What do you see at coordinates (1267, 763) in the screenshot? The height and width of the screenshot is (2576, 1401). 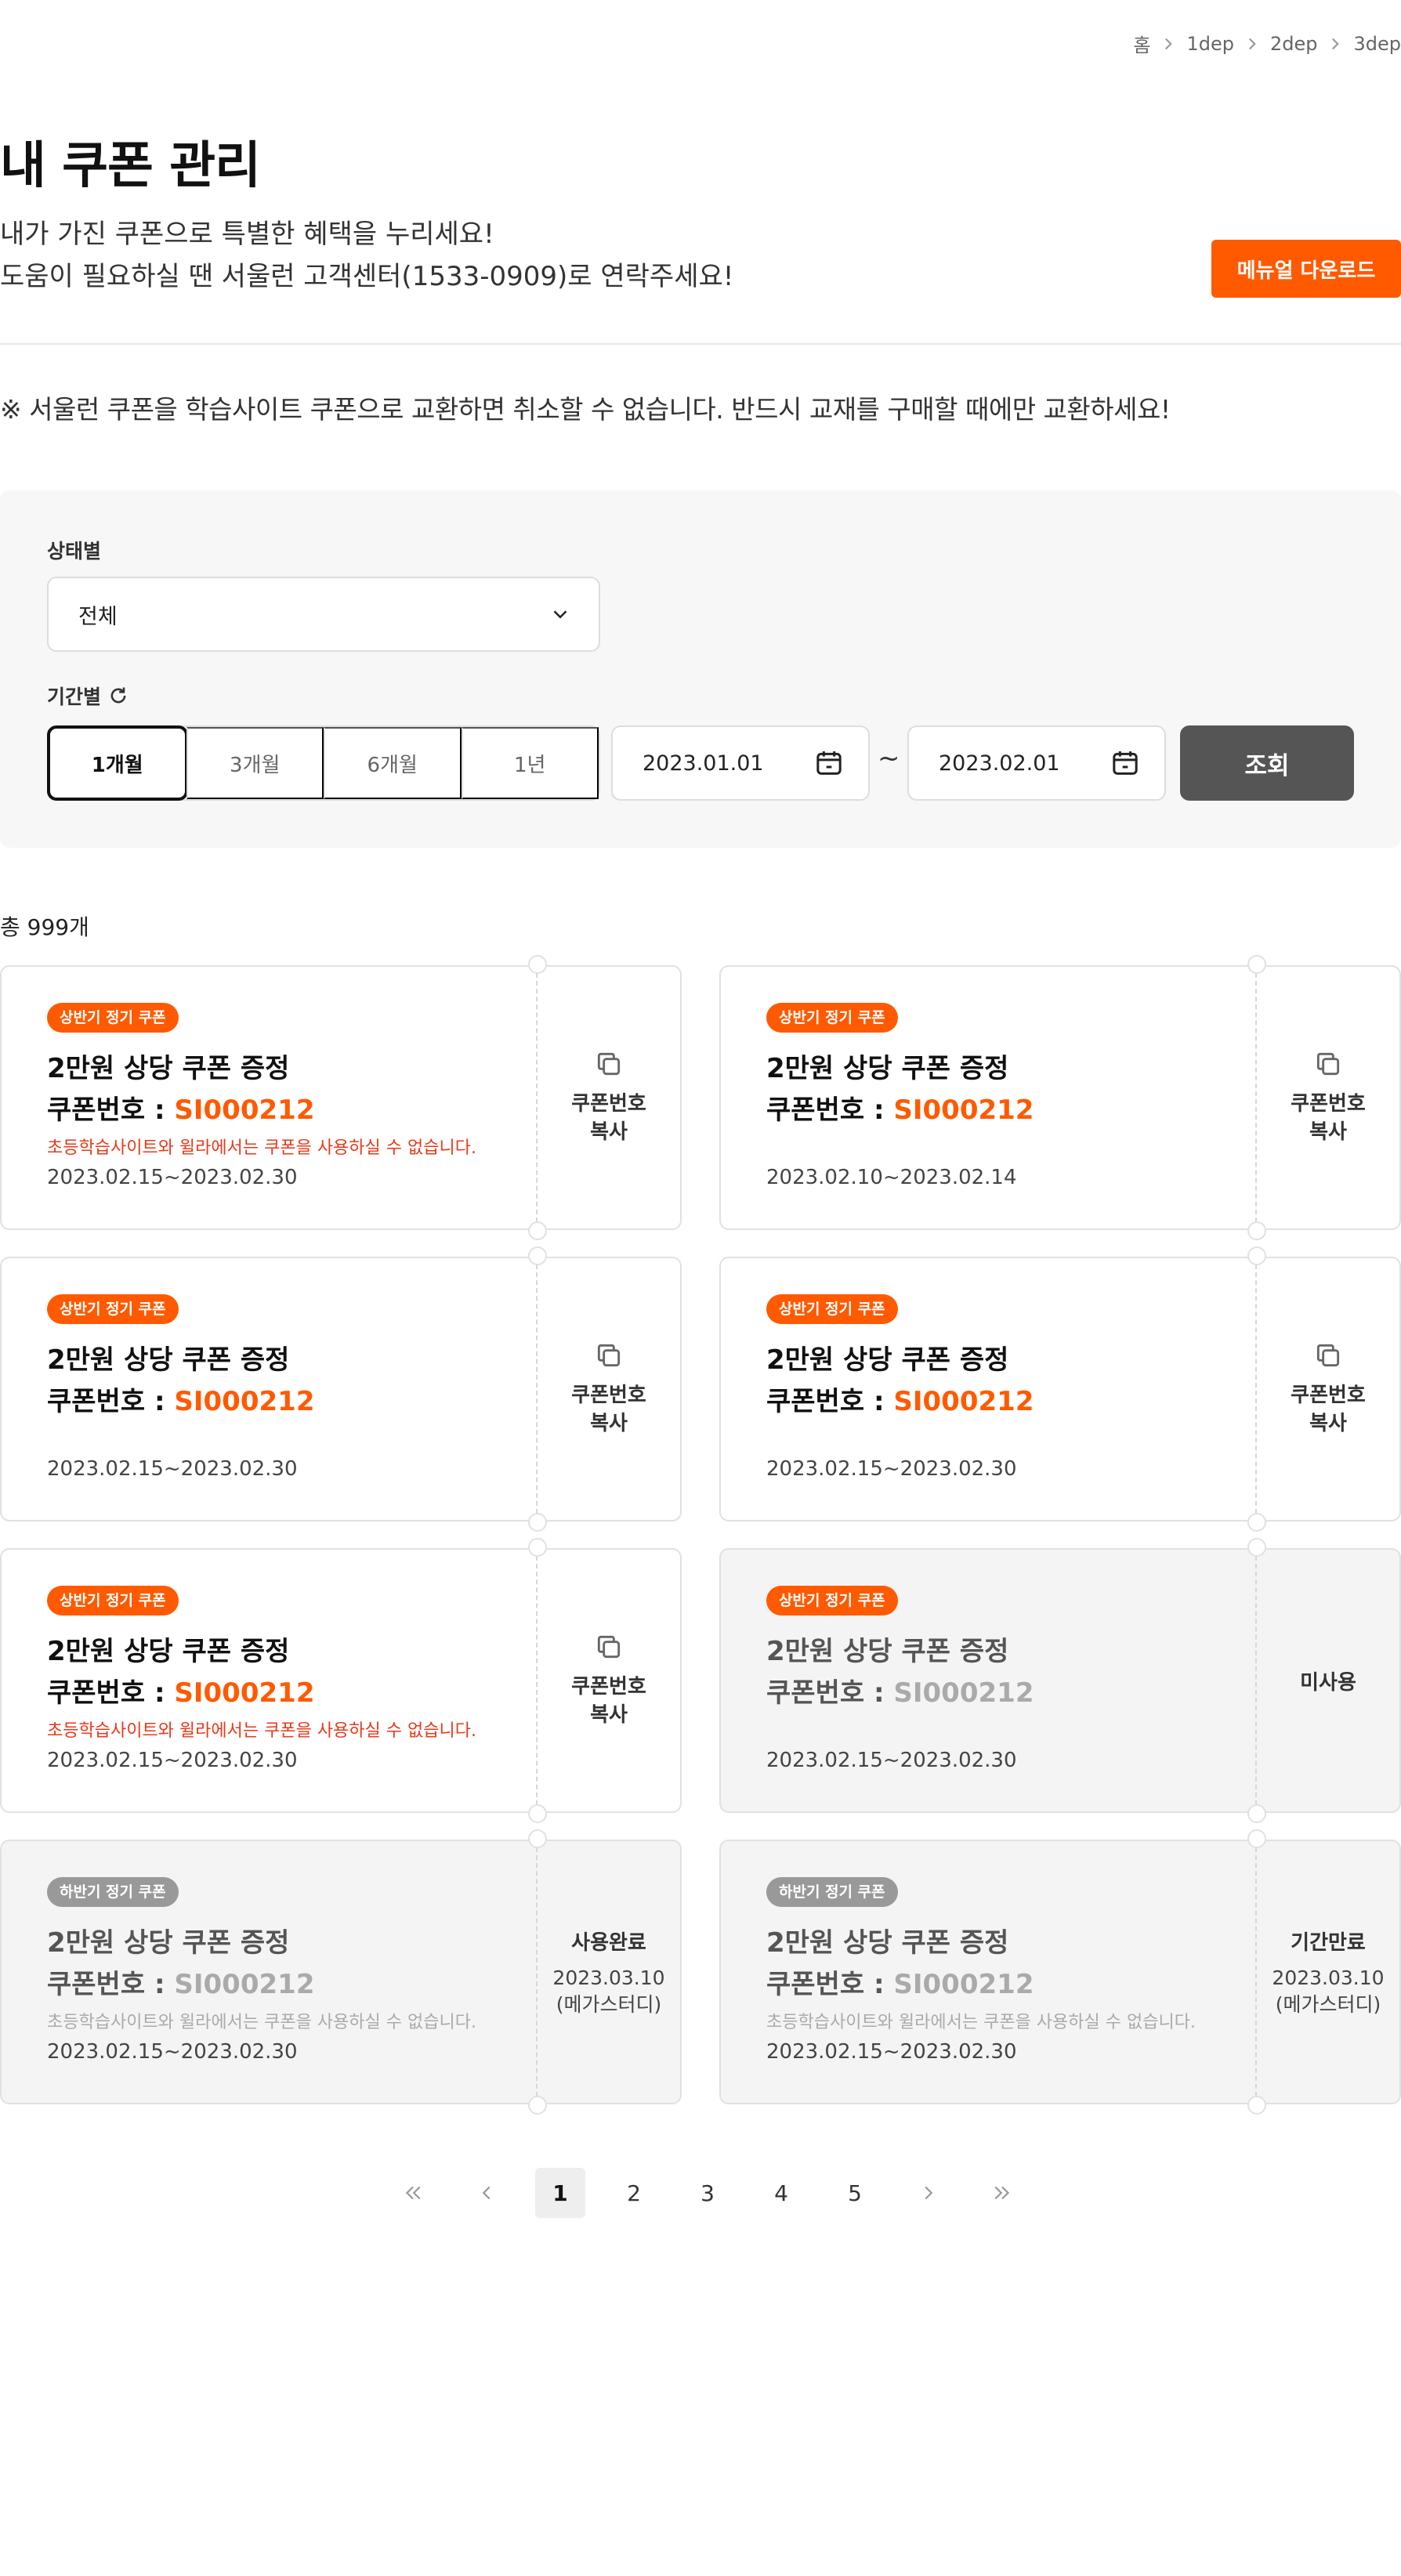 I see `search-button: 조회` at bounding box center [1267, 763].